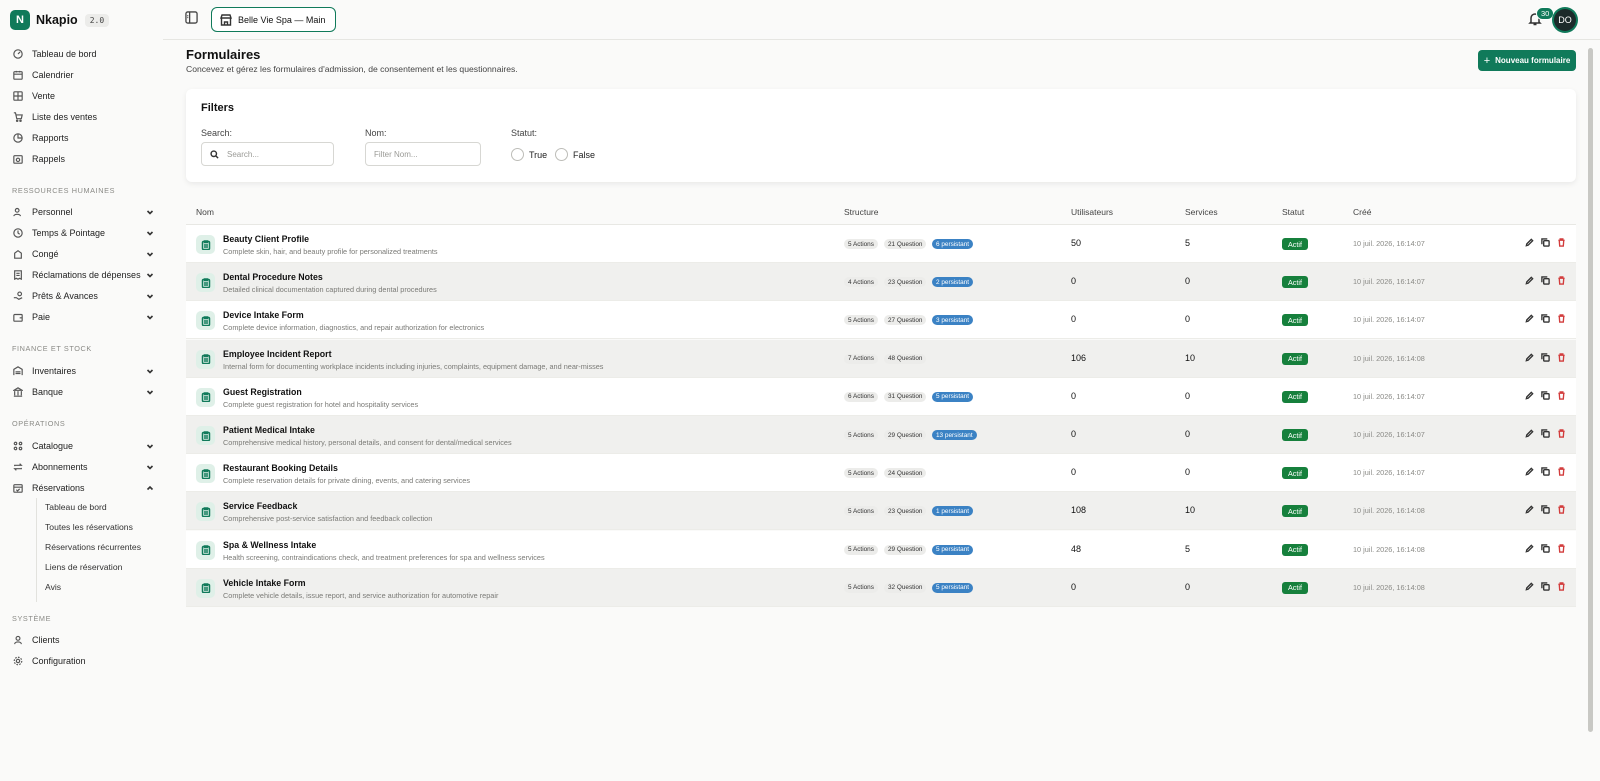  What do you see at coordinates (83, 54) in the screenshot?
I see `sidebar-item-tableau-de-bord: Tableau de bord` at bounding box center [83, 54].